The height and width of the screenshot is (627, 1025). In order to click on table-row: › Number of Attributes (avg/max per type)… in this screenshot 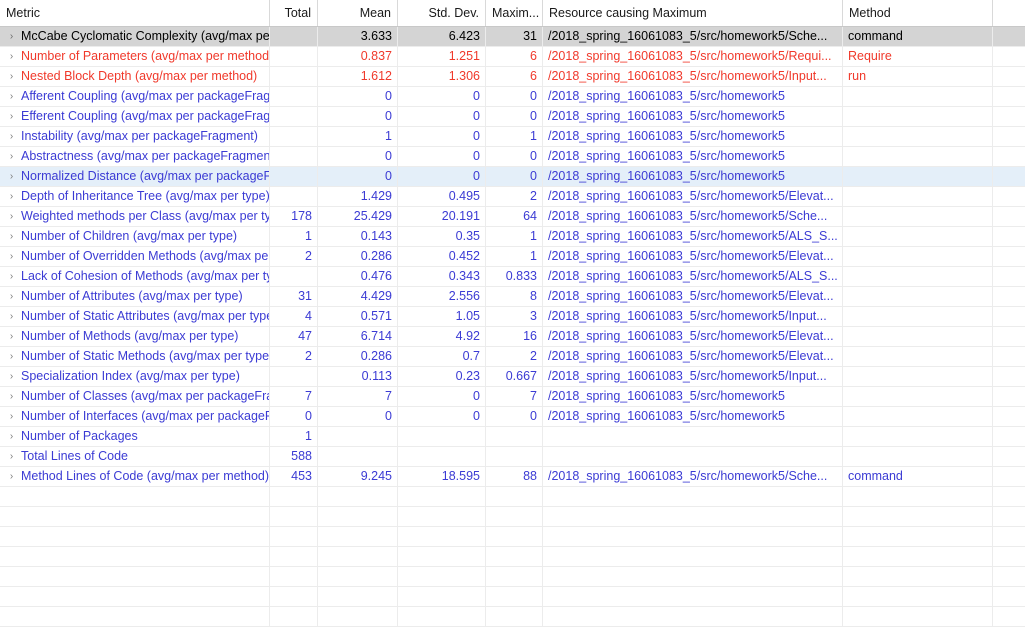, I will do `click(512, 297)`.